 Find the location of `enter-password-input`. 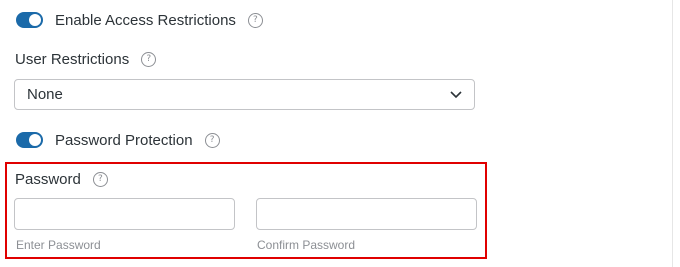

enter-password-input is located at coordinates (124, 214).